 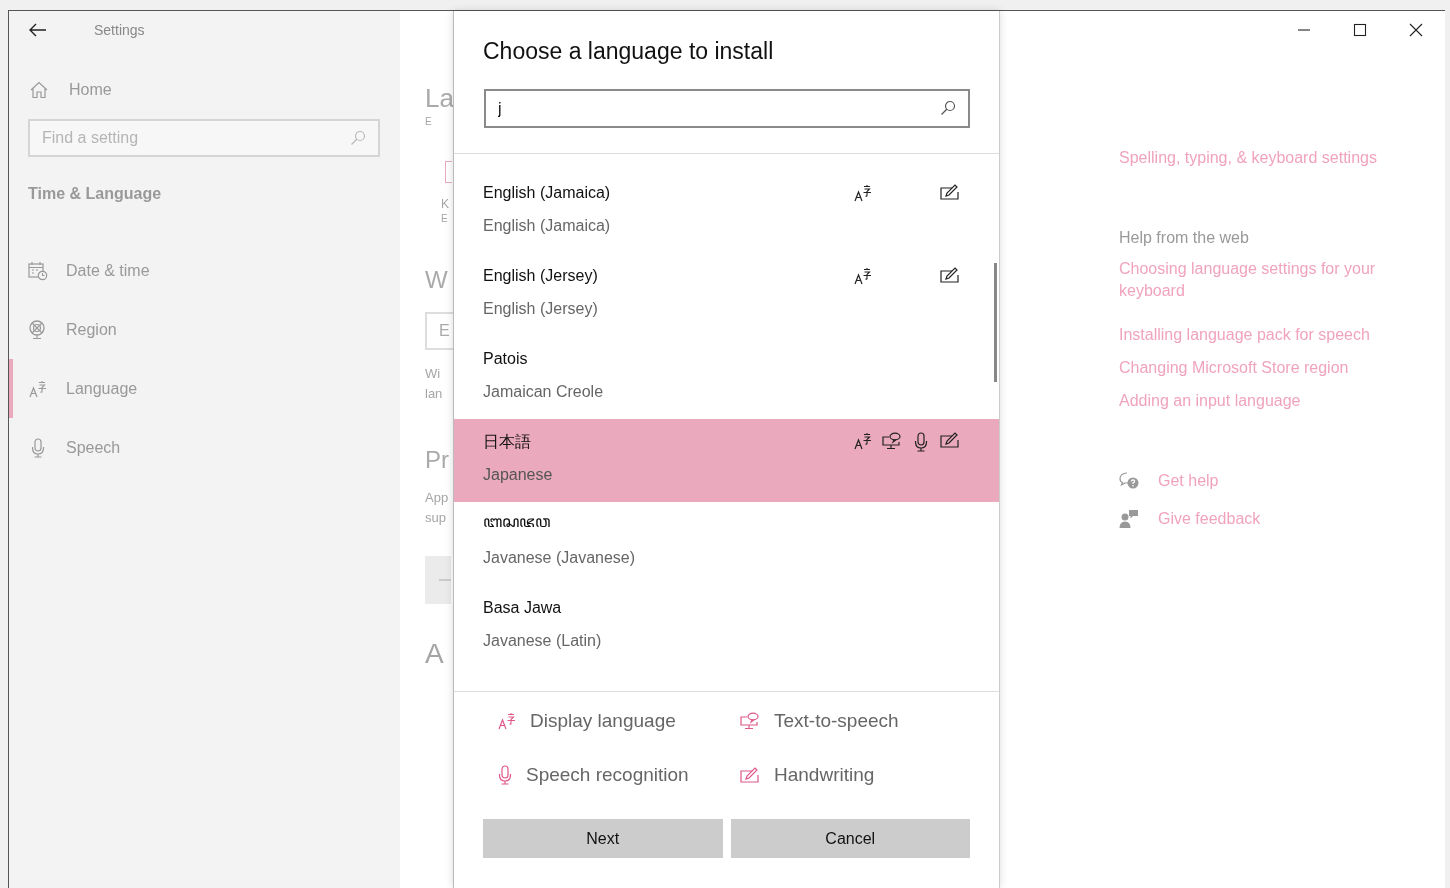 What do you see at coordinates (522, 608) in the screenshot?
I see `language-name: Basa Jawa` at bounding box center [522, 608].